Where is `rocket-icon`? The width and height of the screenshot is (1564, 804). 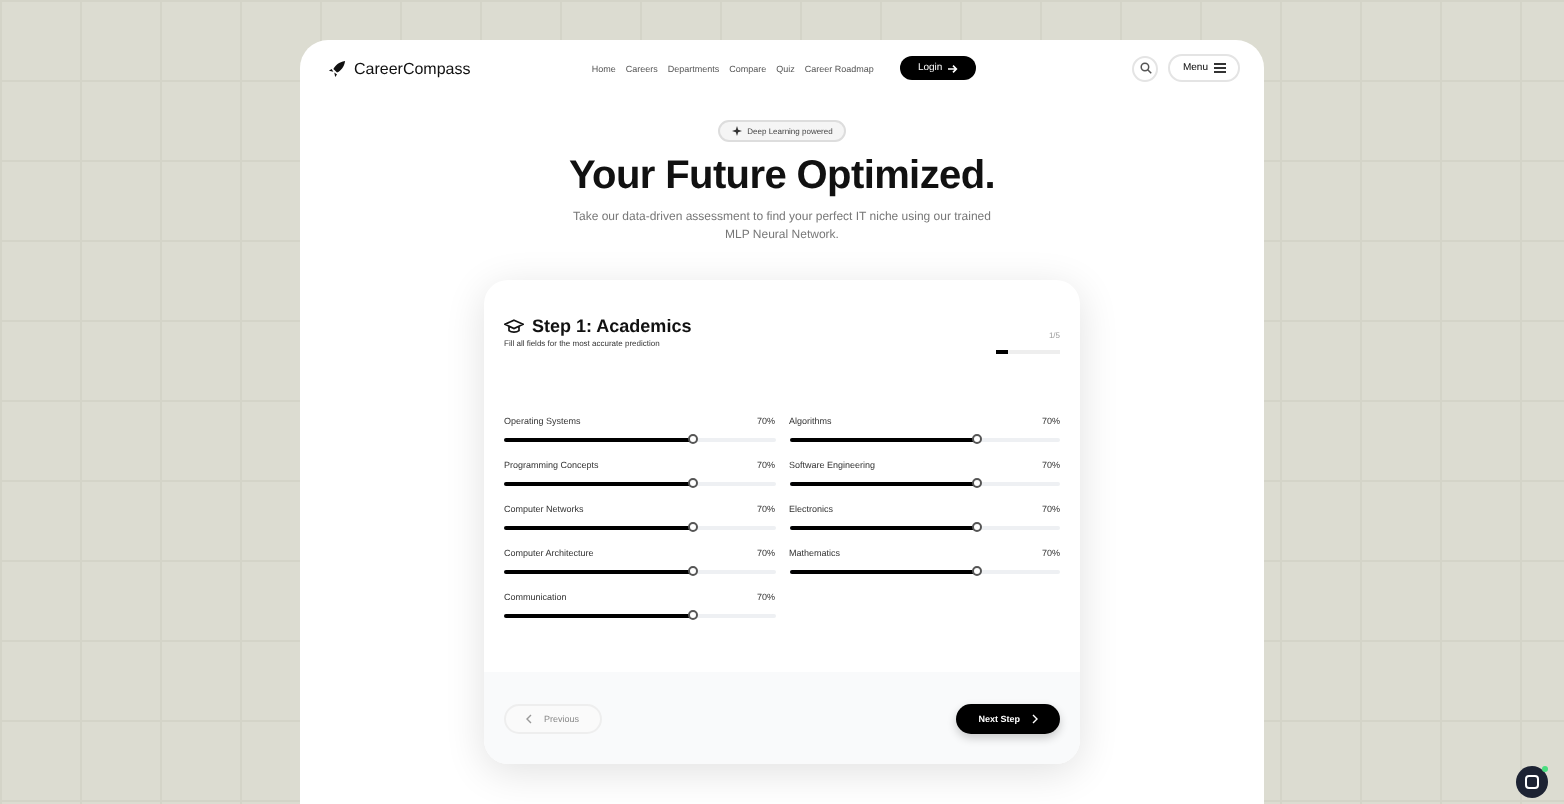 rocket-icon is located at coordinates (337, 68).